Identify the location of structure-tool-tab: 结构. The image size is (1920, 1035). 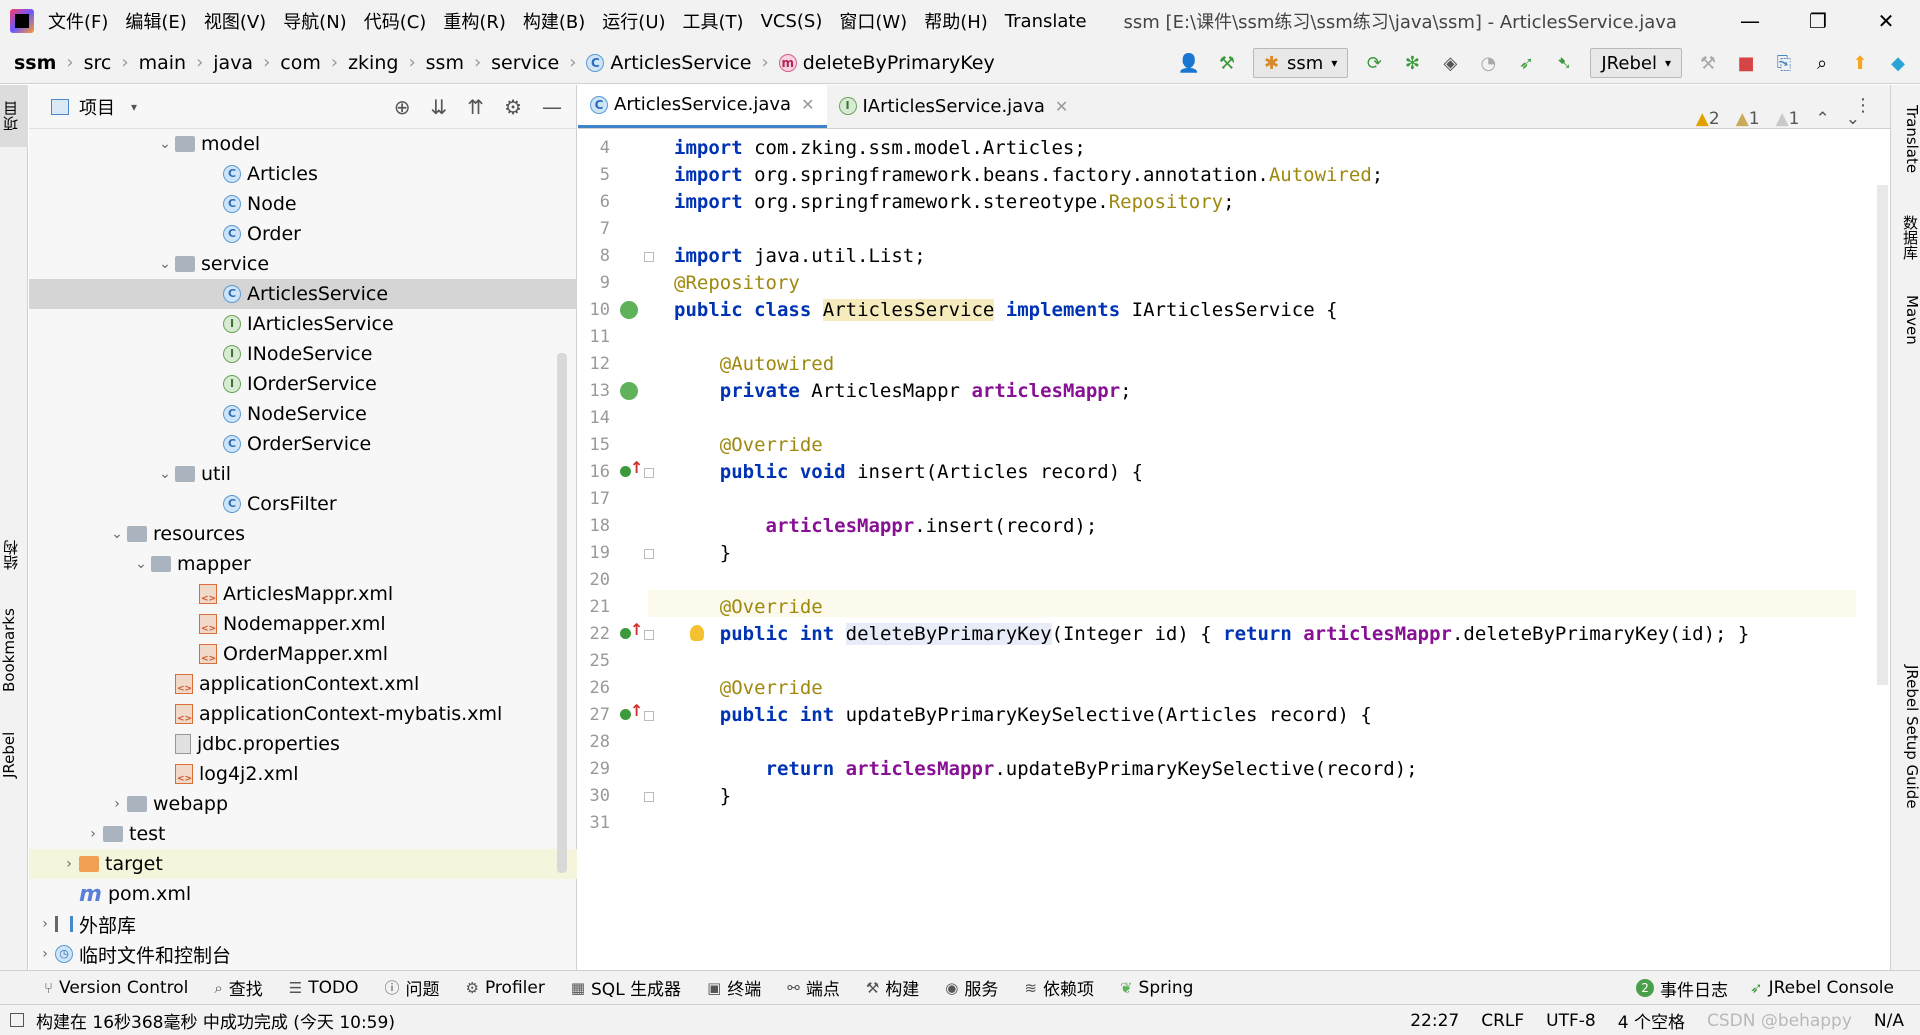
(14, 555).